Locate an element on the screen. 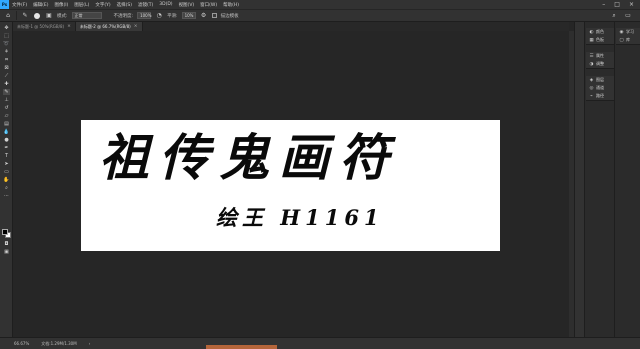 This screenshot has width=640, height=349. foreground-color-swatch is located at coordinates (5, 232).